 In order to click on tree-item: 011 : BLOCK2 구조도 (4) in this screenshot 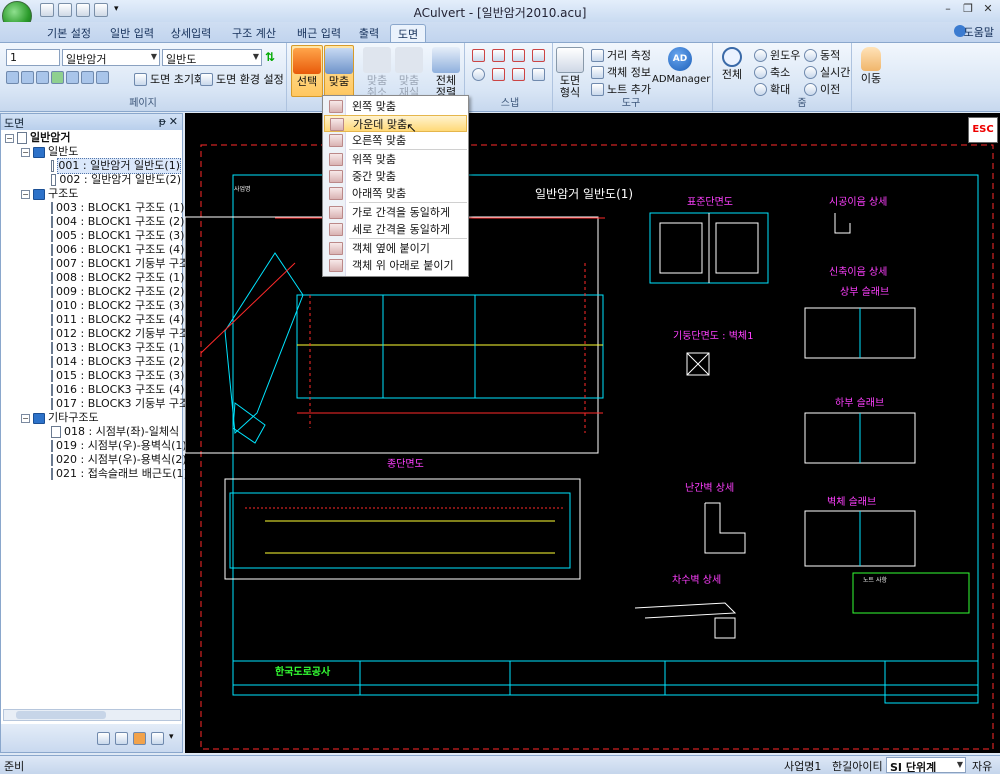, I will do `click(94, 320)`.